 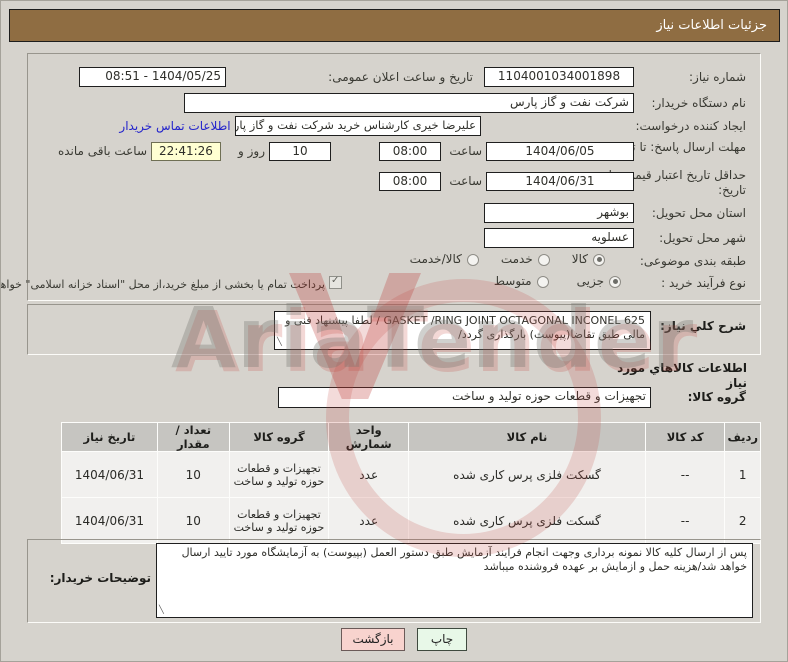 What do you see at coordinates (373, 639) in the screenshot?
I see `back-button: بازگشت` at bounding box center [373, 639].